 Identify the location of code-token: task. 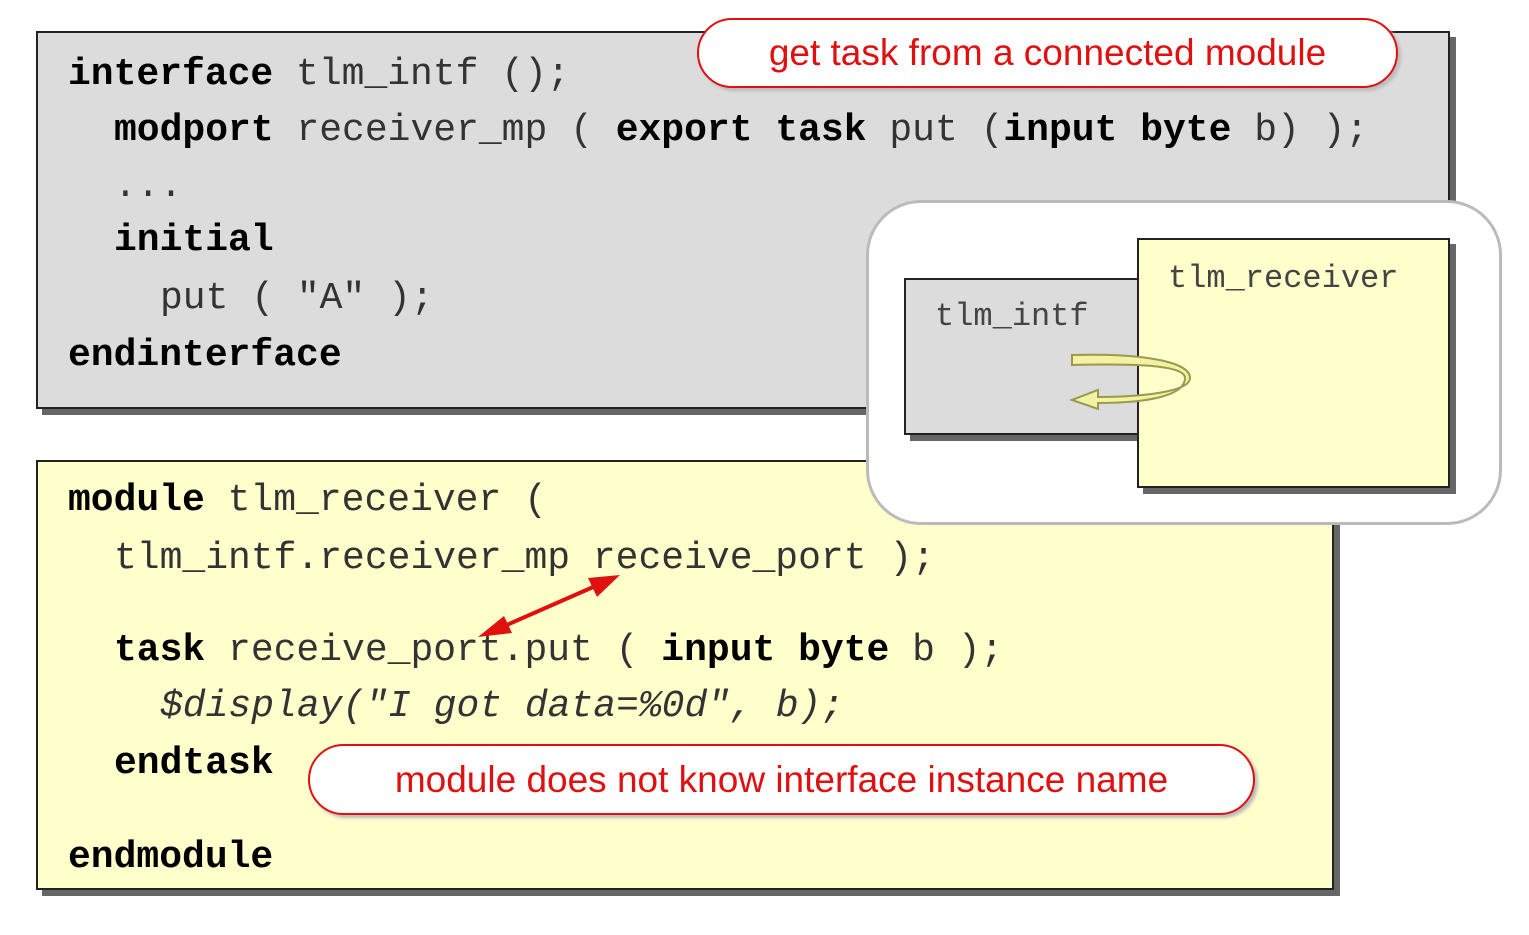
(160, 650).